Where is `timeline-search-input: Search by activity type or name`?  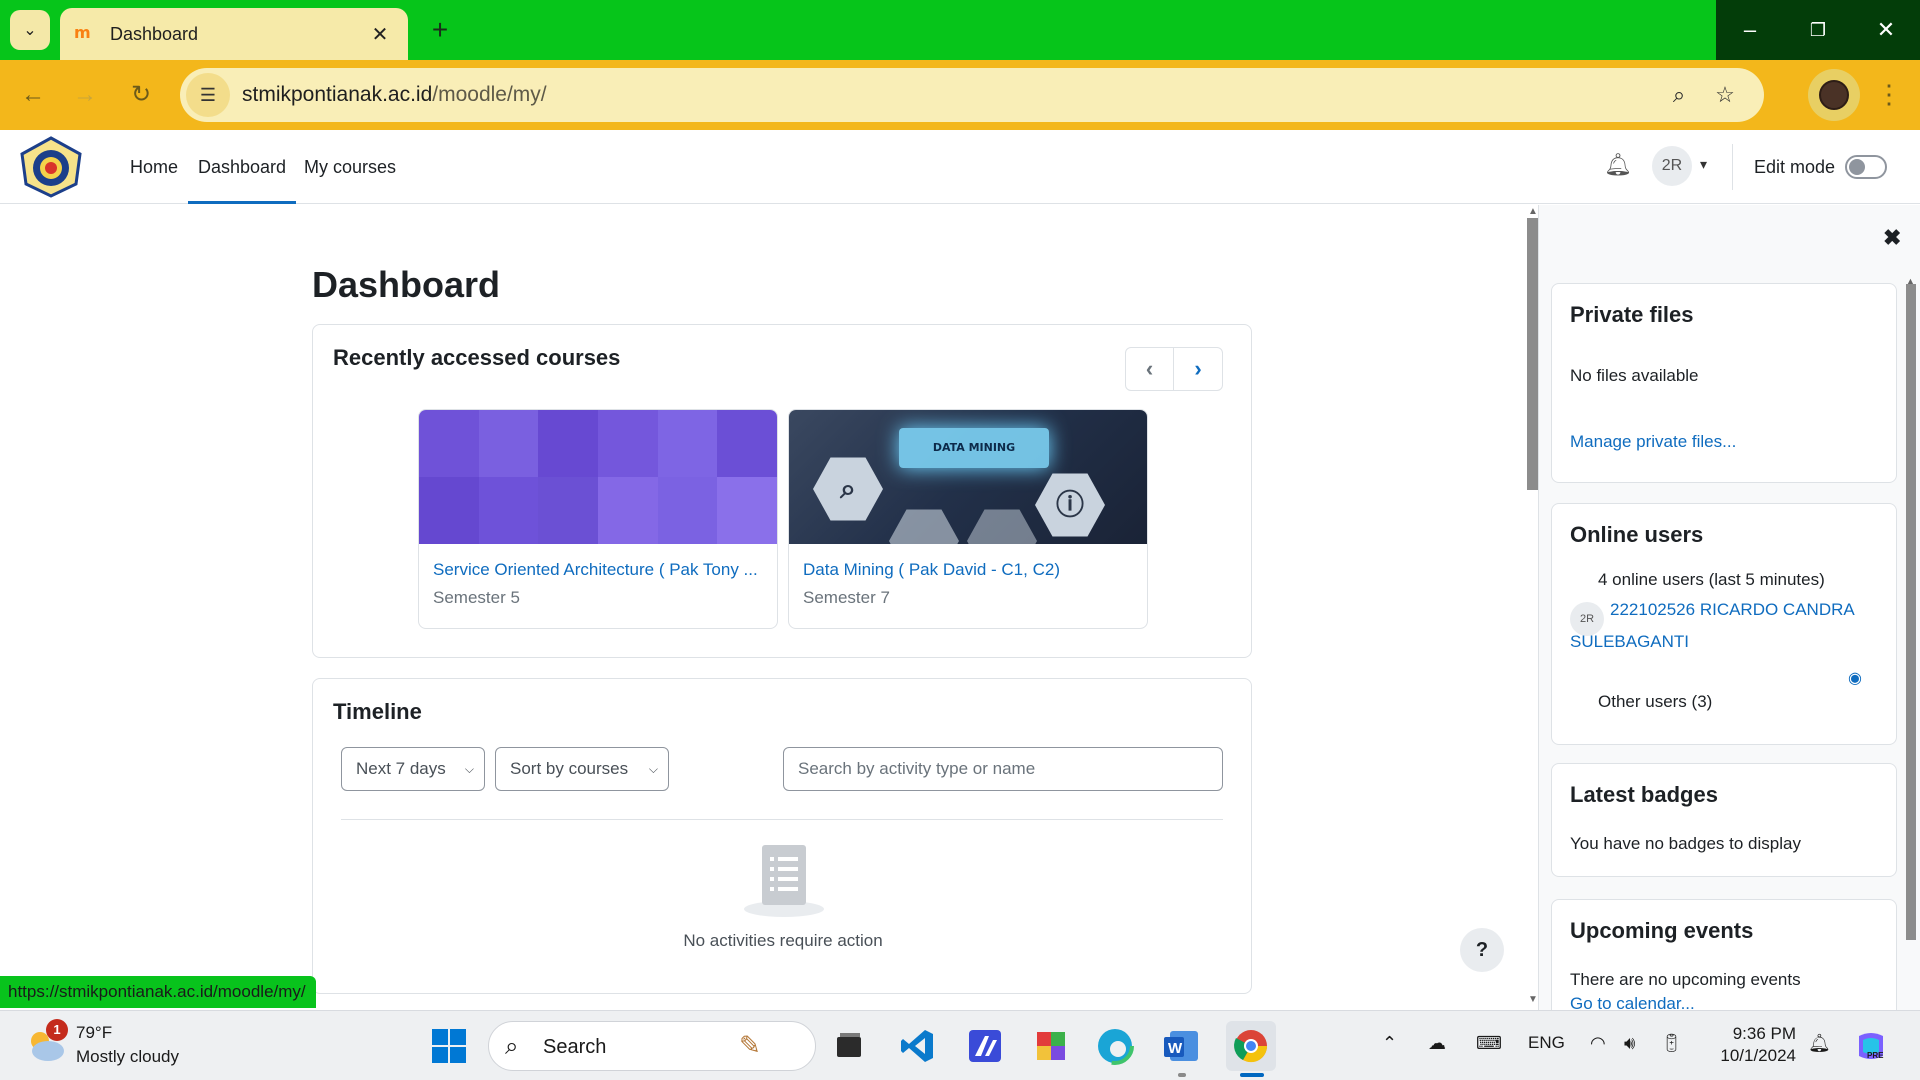 timeline-search-input: Search by activity type or name is located at coordinates (1003, 769).